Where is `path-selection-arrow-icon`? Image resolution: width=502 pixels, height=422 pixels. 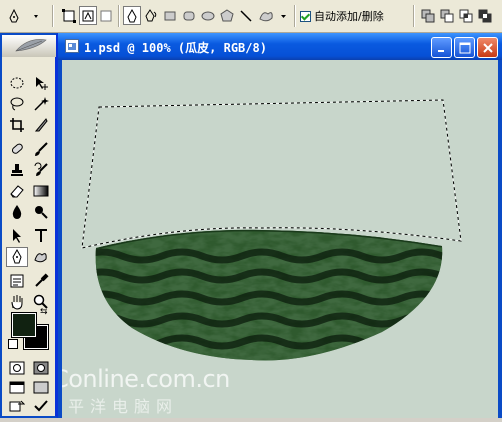 path-selection-arrow-icon is located at coordinates (17, 236).